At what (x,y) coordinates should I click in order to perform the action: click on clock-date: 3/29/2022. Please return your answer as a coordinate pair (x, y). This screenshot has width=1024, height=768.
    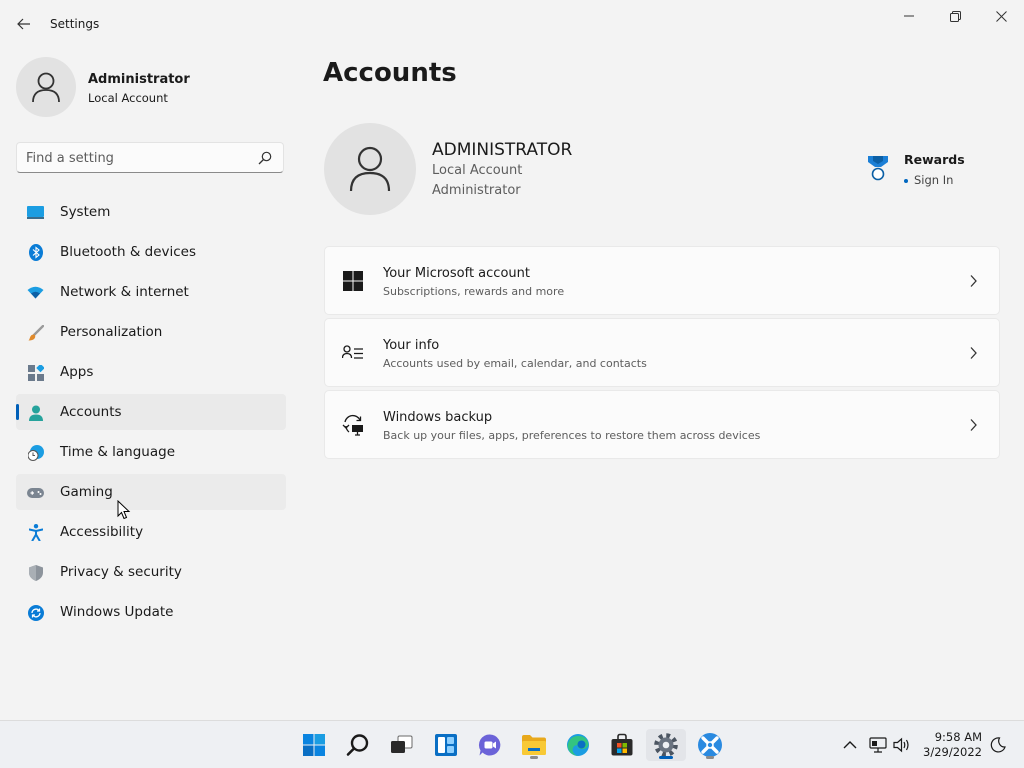
    Looking at the image, I should click on (952, 752).